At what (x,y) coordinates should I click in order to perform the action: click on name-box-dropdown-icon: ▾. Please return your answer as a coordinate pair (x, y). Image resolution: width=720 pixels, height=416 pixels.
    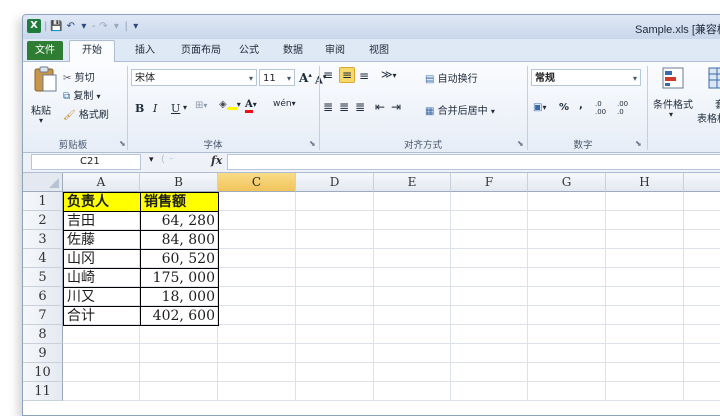
    Looking at the image, I should click on (151, 160).